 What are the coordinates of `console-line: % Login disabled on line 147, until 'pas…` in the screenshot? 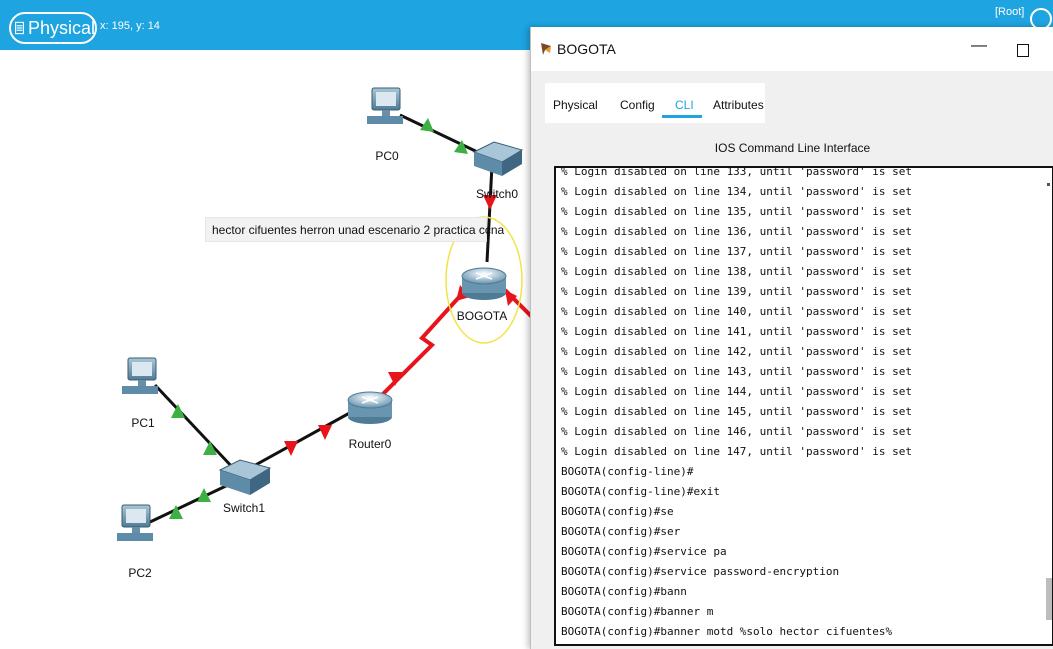 It's located at (736, 451).